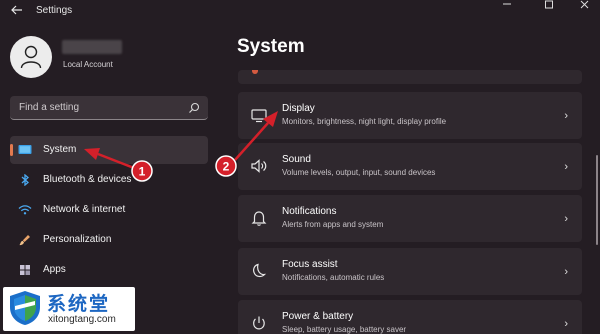 The height and width of the screenshot is (334, 600). I want to click on sidebar-item-personalization: Personalization, so click(109, 240).